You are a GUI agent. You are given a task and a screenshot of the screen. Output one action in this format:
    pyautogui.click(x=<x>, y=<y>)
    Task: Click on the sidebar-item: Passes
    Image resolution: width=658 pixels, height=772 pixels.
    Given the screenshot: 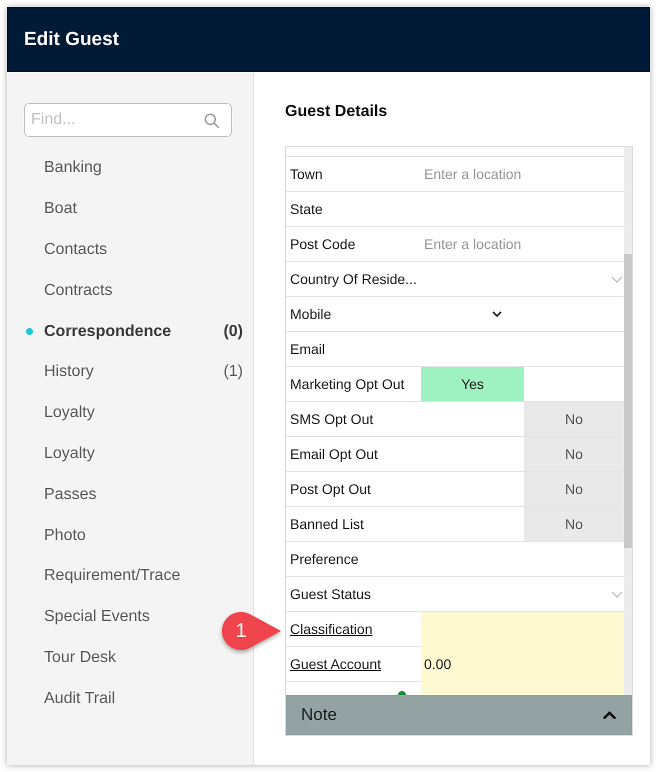 What is the action you would take?
    pyautogui.click(x=61, y=495)
    